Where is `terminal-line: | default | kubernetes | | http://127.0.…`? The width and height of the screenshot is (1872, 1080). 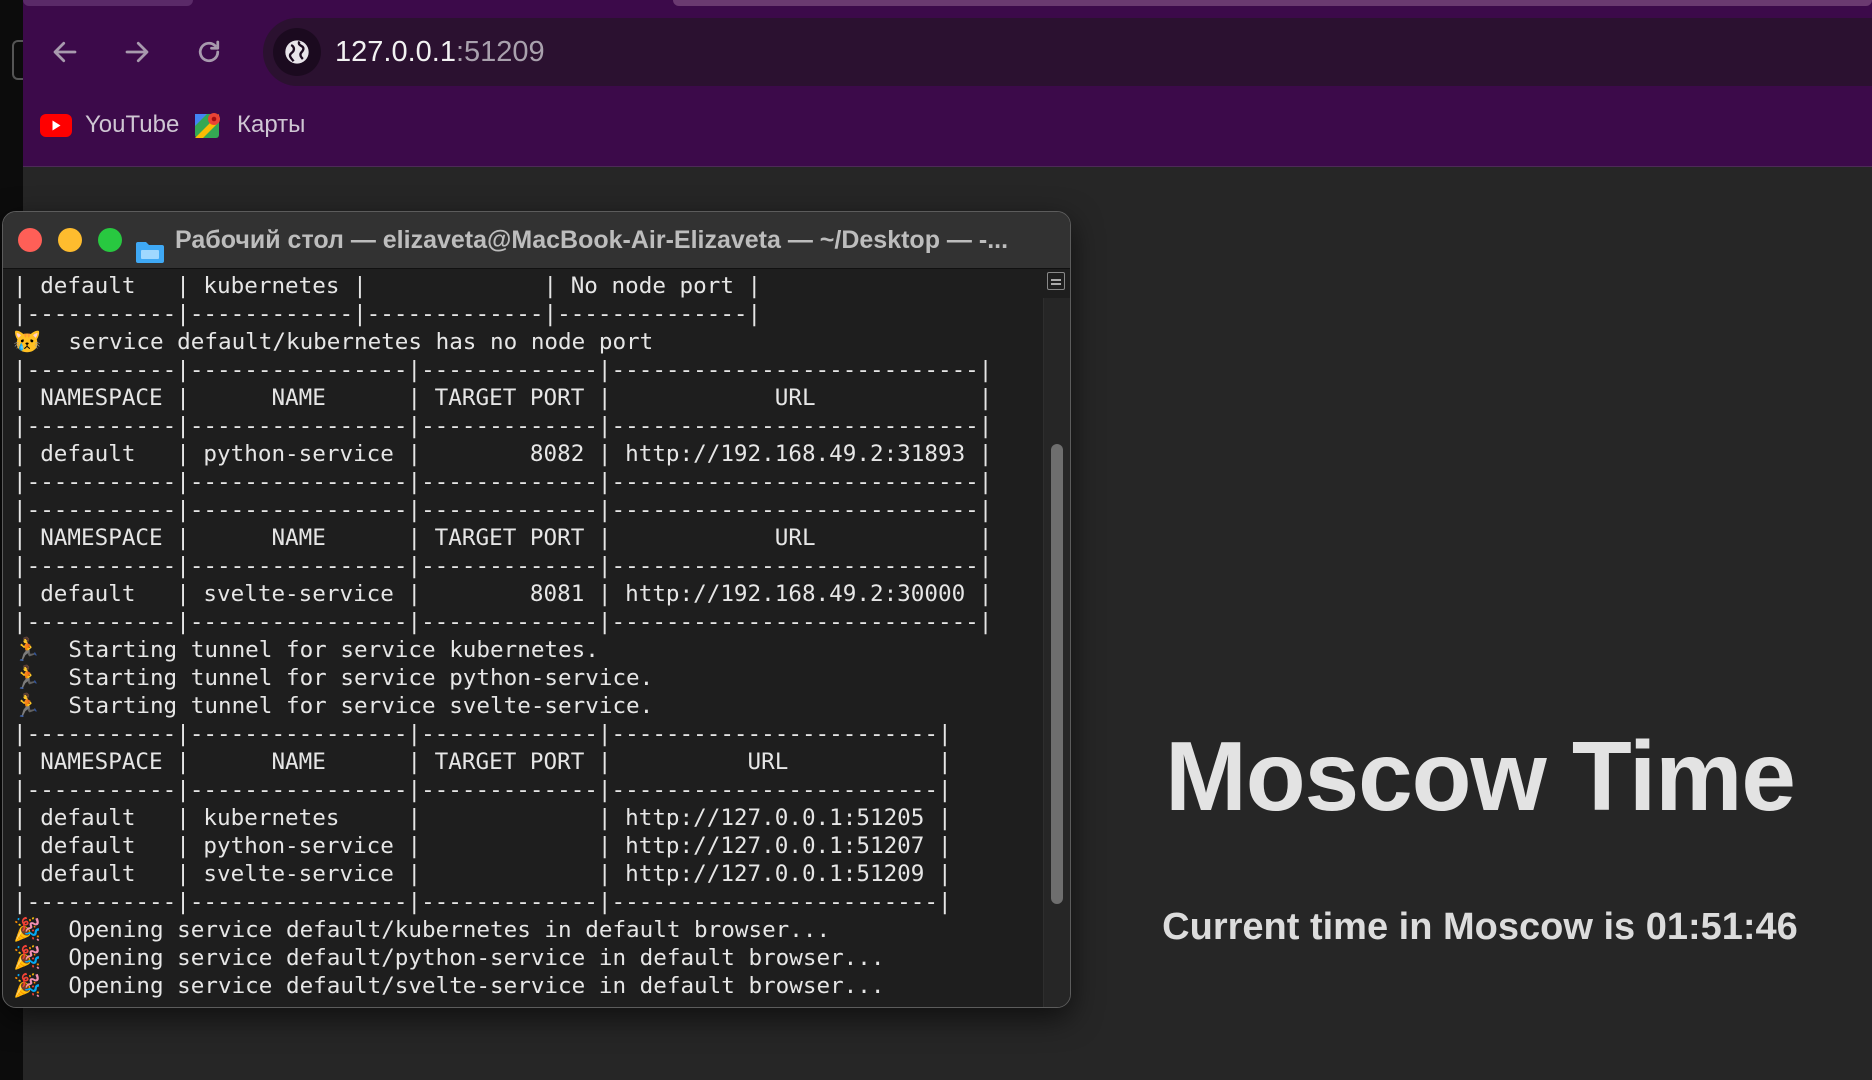
terminal-line: | default | kubernetes | | http://127.0.… is located at coordinates (482, 818).